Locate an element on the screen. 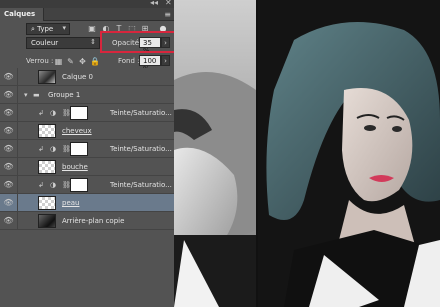 This screenshot has width=440, height=307. layer-row: 👁 peau is located at coordinates (87, 203).